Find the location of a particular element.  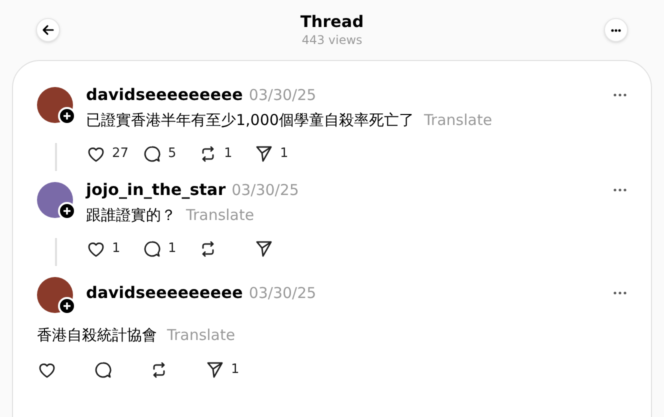

back-button is located at coordinates (48, 30).